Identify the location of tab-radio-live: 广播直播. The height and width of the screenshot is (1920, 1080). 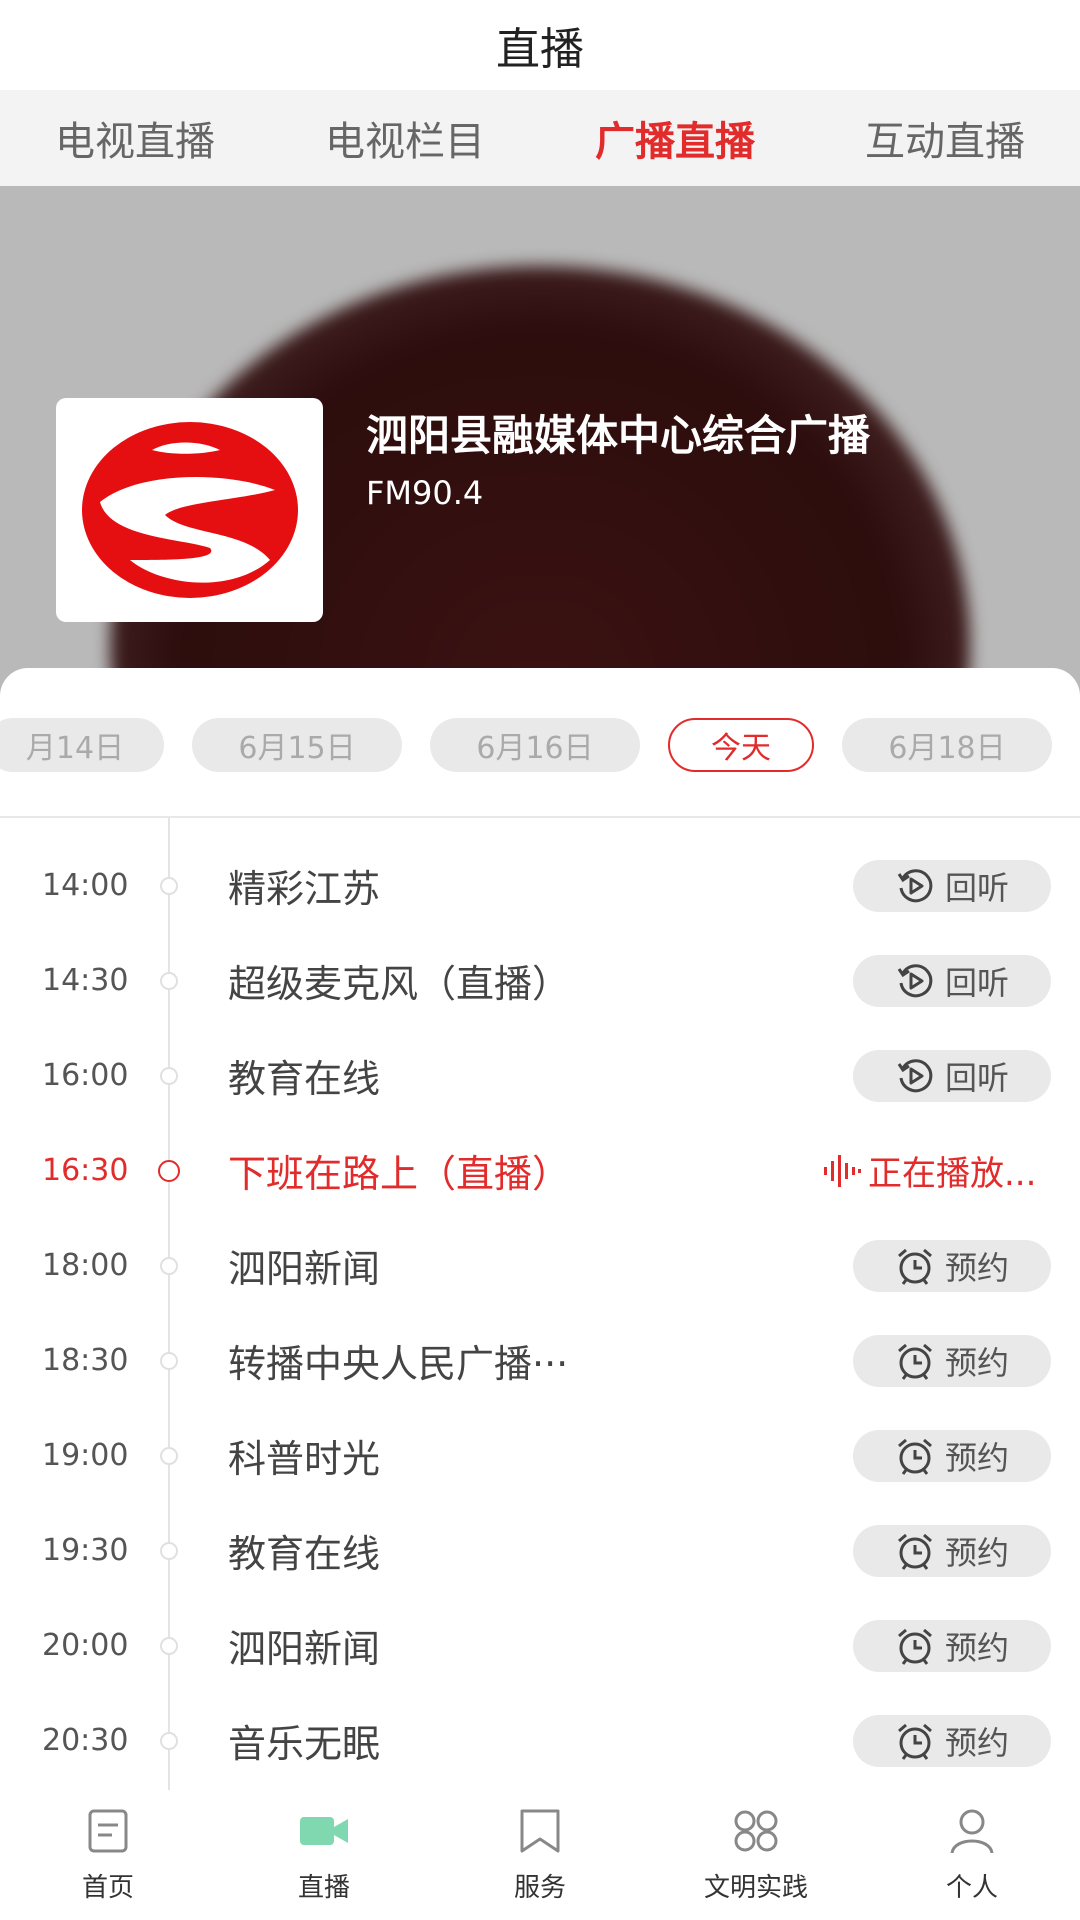
(675, 138).